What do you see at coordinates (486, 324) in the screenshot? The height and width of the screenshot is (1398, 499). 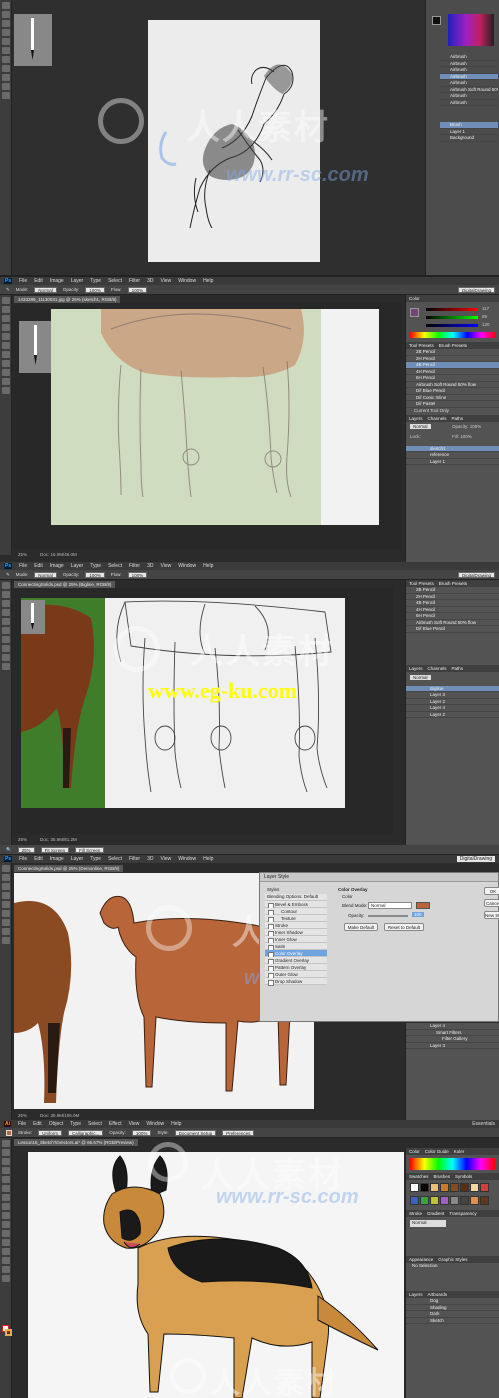 I see `blue-value: 120` at bounding box center [486, 324].